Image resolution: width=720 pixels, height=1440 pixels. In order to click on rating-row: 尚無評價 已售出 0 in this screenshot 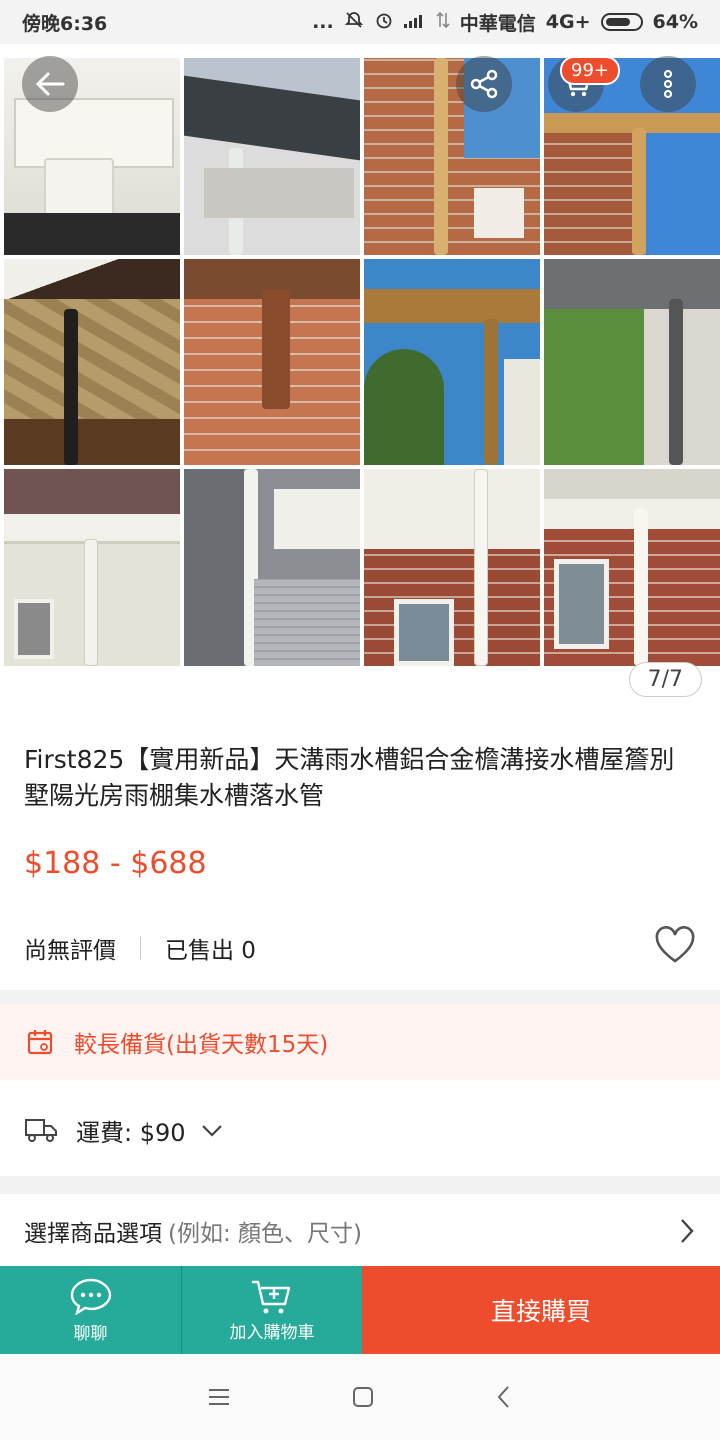, I will do `click(360, 948)`.